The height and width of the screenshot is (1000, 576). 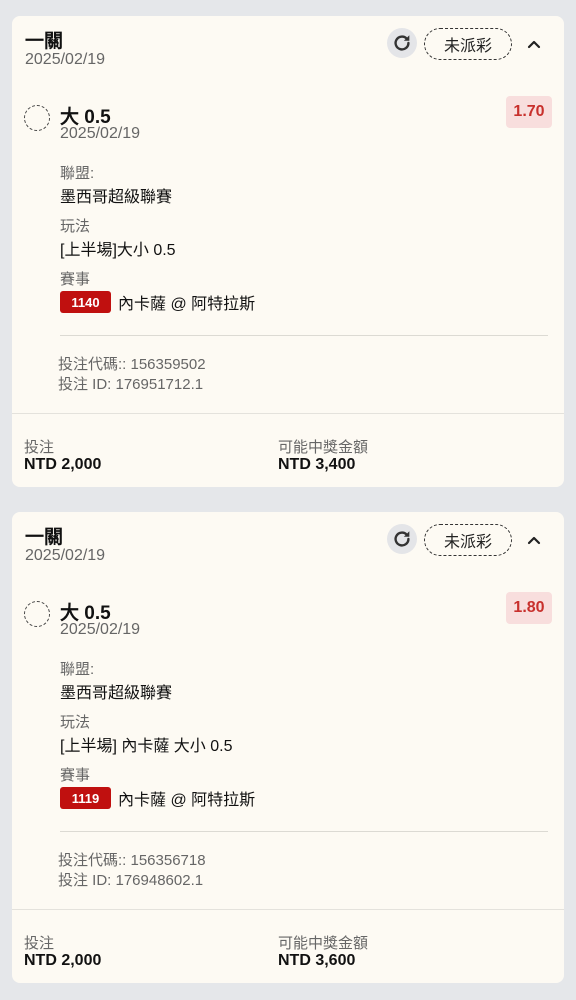 What do you see at coordinates (131, 384) in the screenshot?
I see `bet-id: 投注 ID: 176951712.1` at bounding box center [131, 384].